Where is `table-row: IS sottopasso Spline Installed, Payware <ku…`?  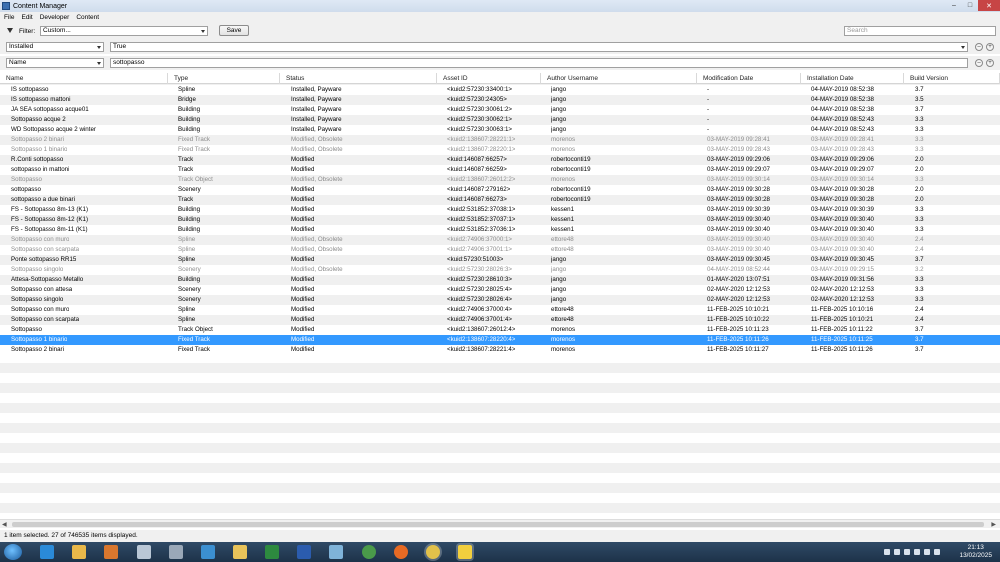 table-row: IS sottopasso Spline Installed, Payware <ku… is located at coordinates (500, 90).